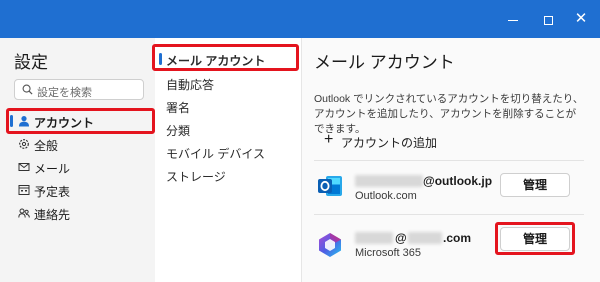 The width and height of the screenshot is (600, 282). I want to click on sidebar-item-label: 連絡先, so click(52, 215).